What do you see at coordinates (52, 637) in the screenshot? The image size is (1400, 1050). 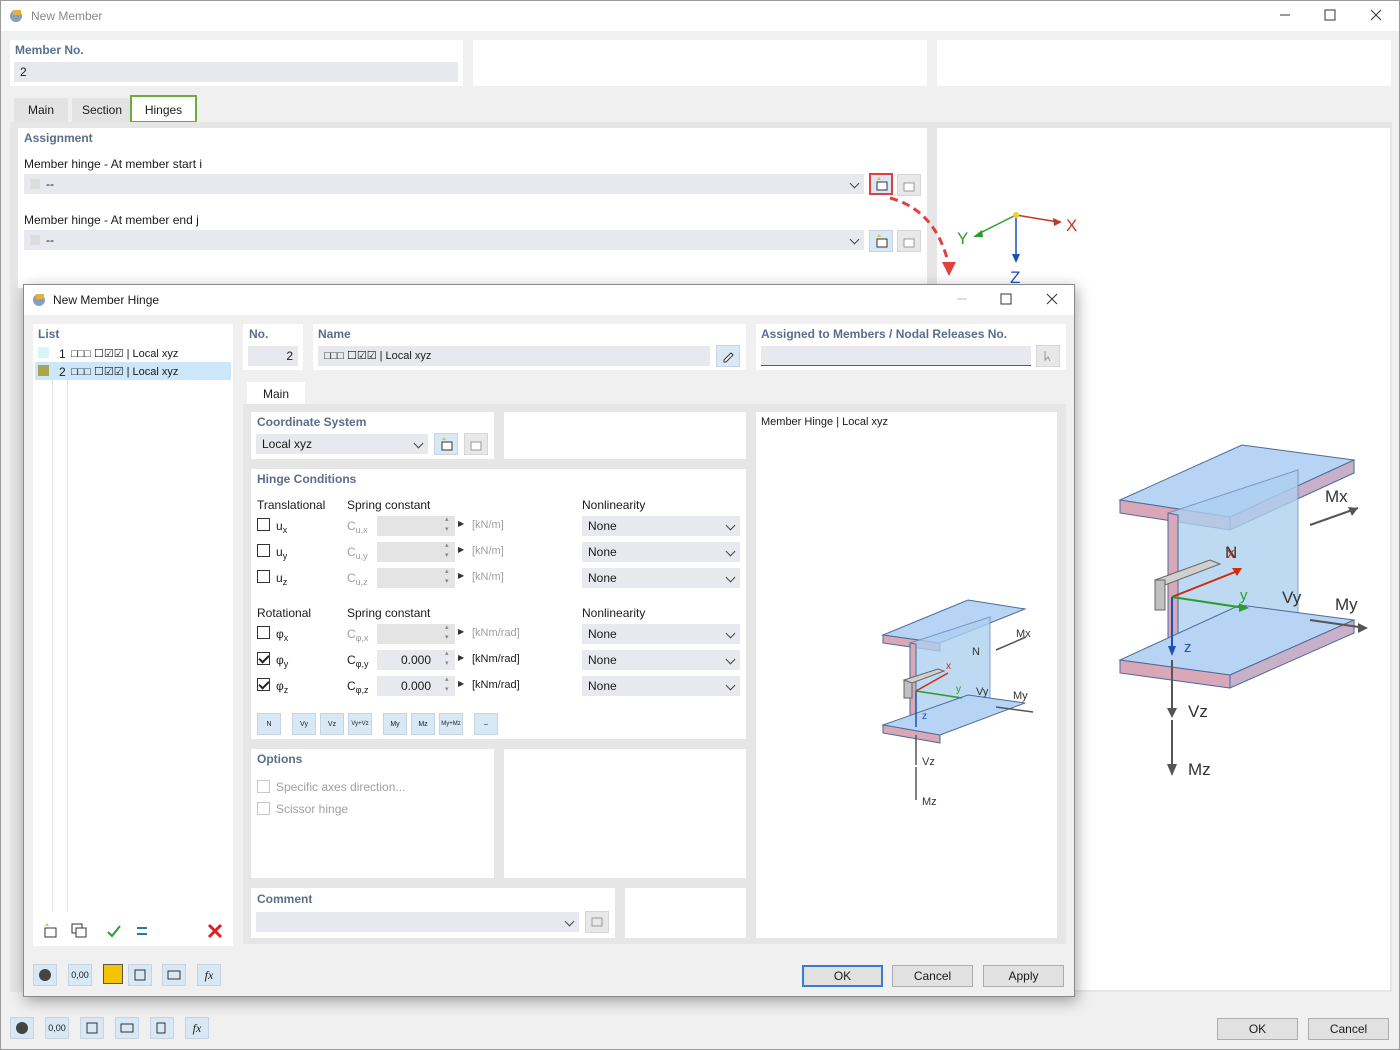 I see `list-guide` at bounding box center [52, 637].